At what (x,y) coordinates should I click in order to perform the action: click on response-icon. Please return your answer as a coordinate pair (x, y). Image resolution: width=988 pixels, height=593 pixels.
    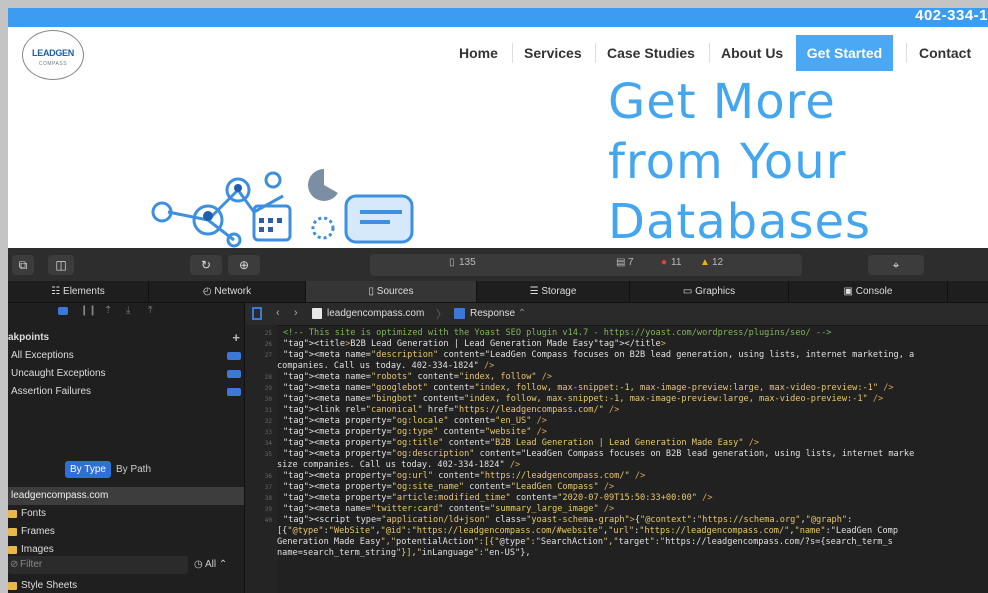
    Looking at the image, I should click on (459, 313).